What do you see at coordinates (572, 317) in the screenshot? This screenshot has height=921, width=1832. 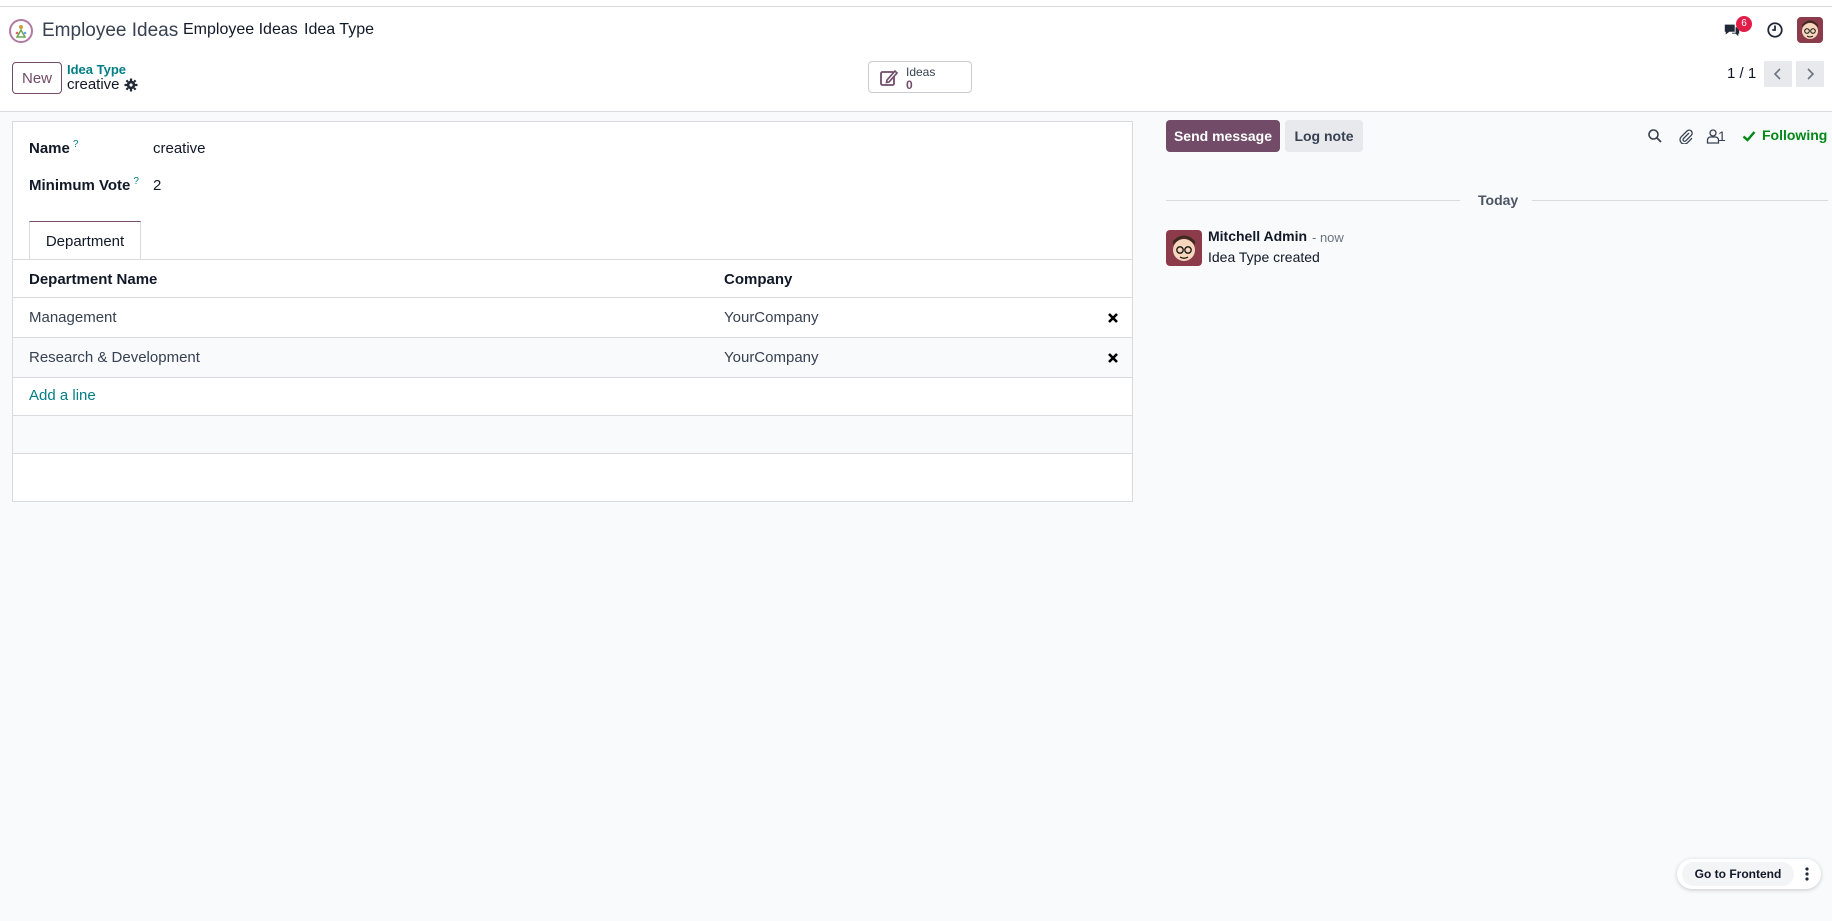 I see `table-row: Management YourCompany` at bounding box center [572, 317].